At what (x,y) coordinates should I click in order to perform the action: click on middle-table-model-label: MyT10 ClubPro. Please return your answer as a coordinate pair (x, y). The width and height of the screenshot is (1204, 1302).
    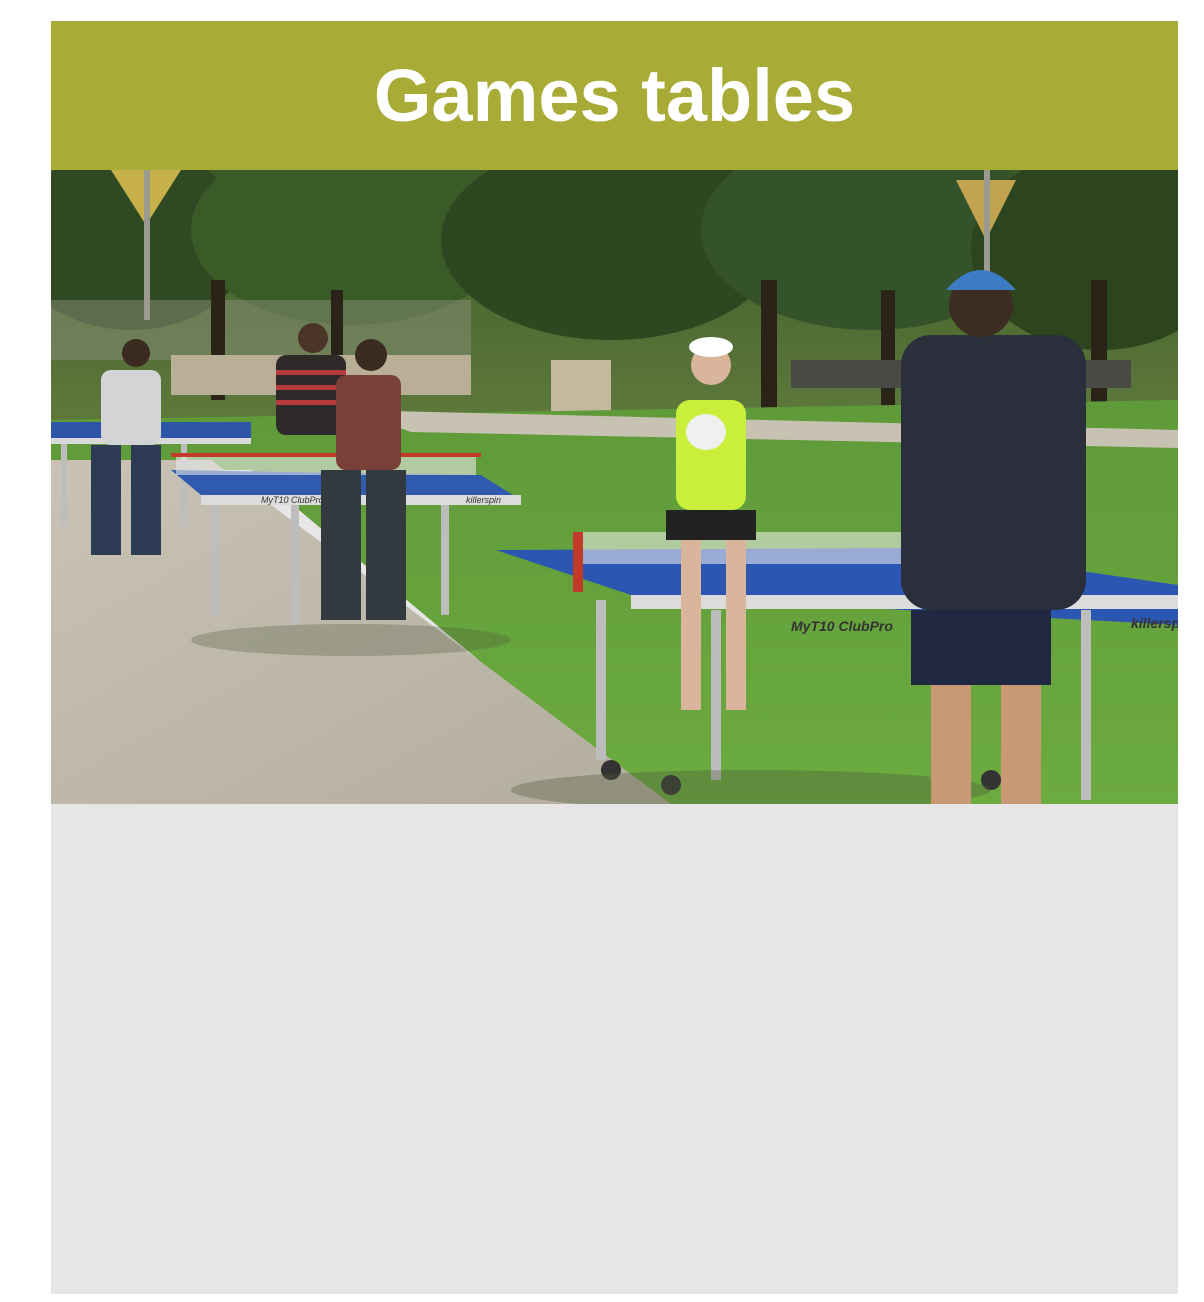
    Looking at the image, I should click on (292, 500).